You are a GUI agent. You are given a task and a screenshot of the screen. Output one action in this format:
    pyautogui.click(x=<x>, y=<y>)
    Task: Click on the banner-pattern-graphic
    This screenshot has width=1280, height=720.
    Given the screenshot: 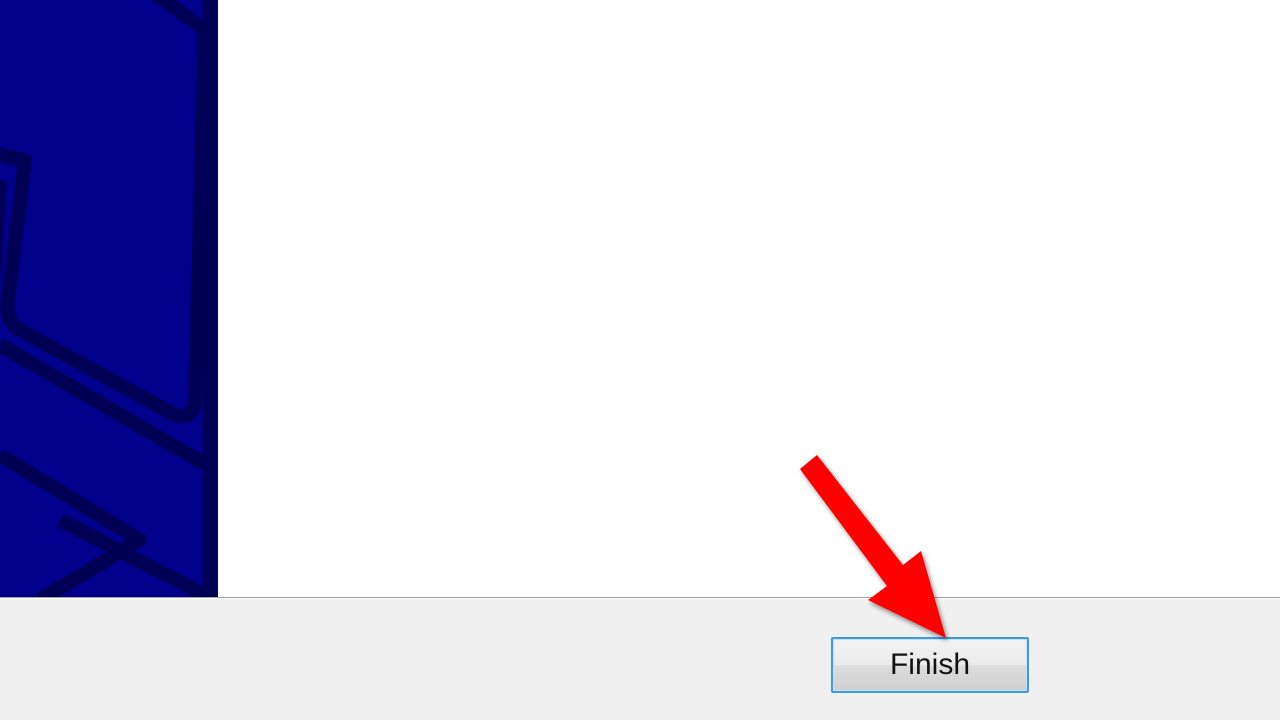 What is the action you would take?
    pyautogui.click(x=109, y=298)
    